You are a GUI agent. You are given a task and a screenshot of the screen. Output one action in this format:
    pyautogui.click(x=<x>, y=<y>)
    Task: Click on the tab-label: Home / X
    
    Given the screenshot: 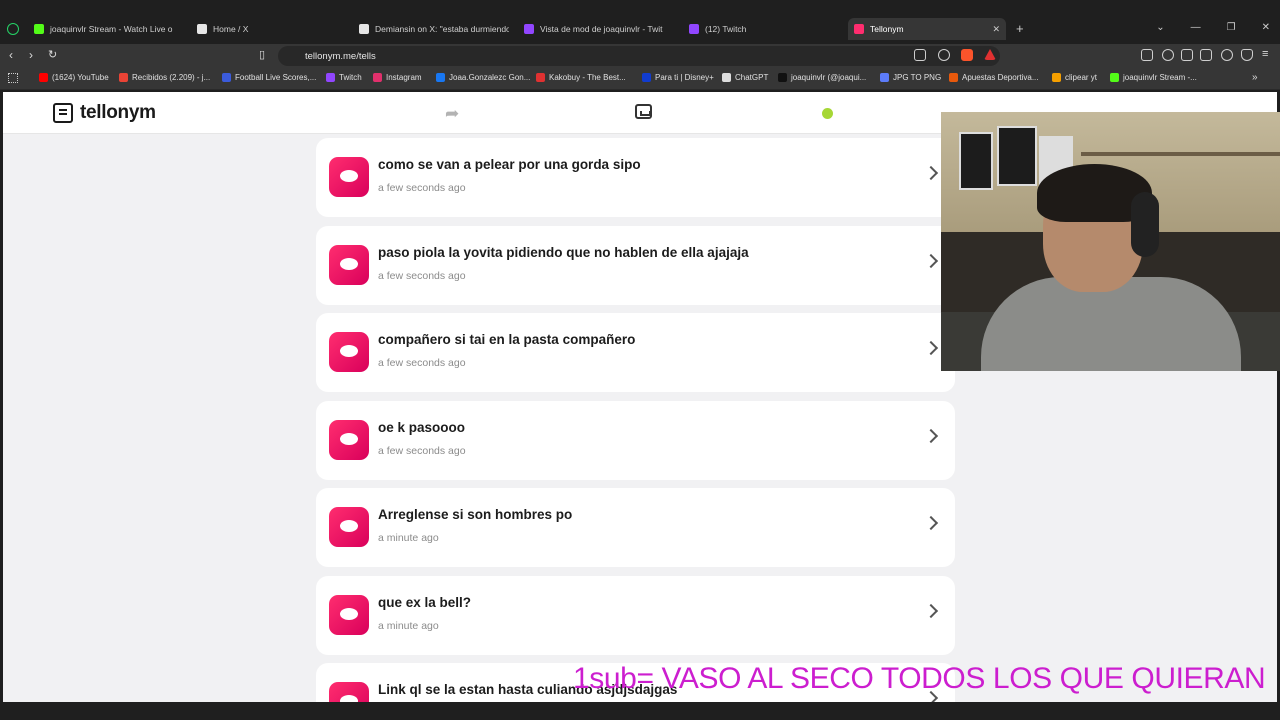 What is the action you would take?
    pyautogui.click(x=231, y=29)
    